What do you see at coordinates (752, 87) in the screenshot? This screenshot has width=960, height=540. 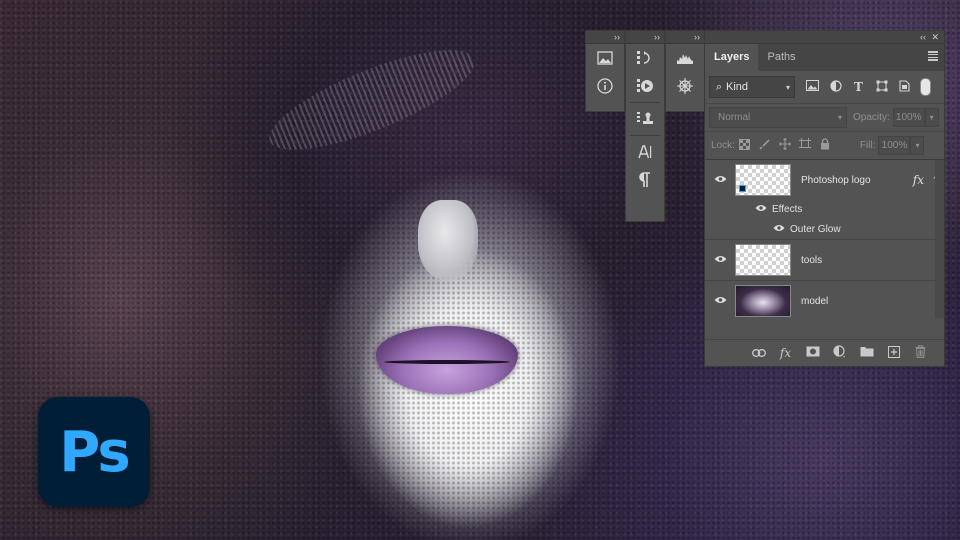 I see `filter-kind-select: ⌕ Kind ▾` at bounding box center [752, 87].